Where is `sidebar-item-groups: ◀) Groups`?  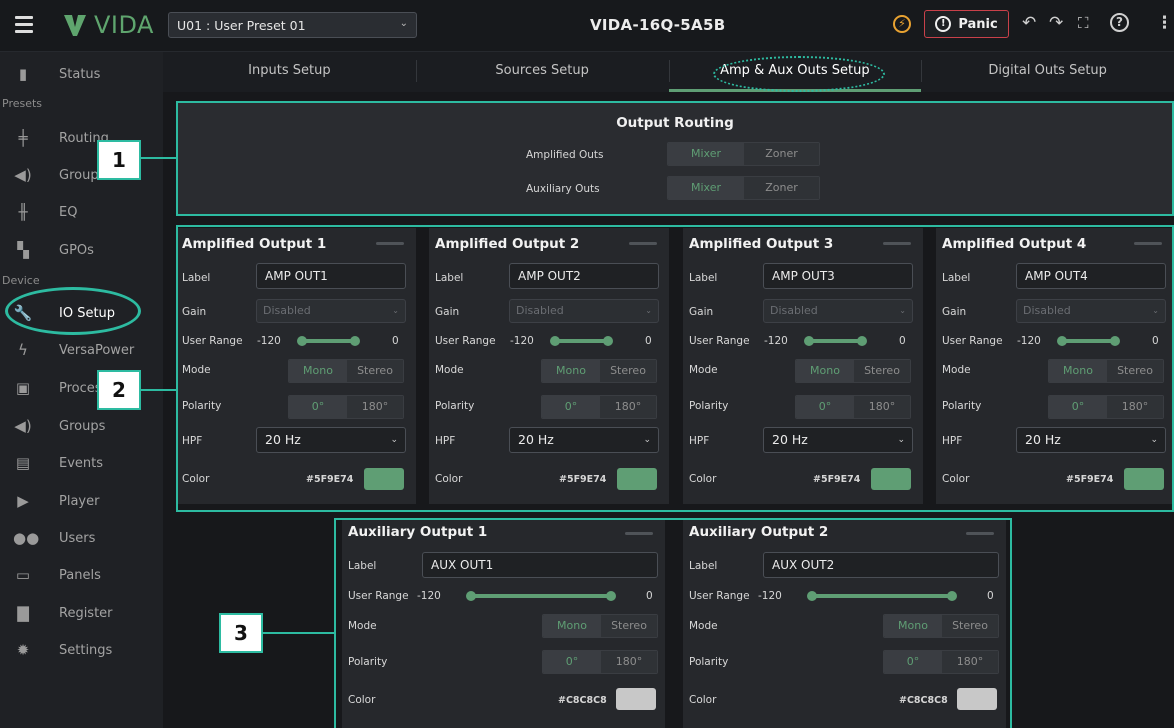
sidebar-item-groups: ◀) Groups is located at coordinates (81, 426).